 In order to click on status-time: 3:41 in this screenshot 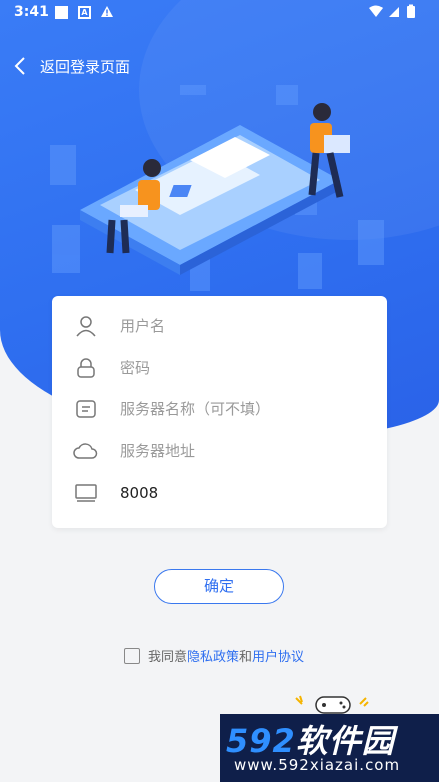, I will do `click(31, 12)`.